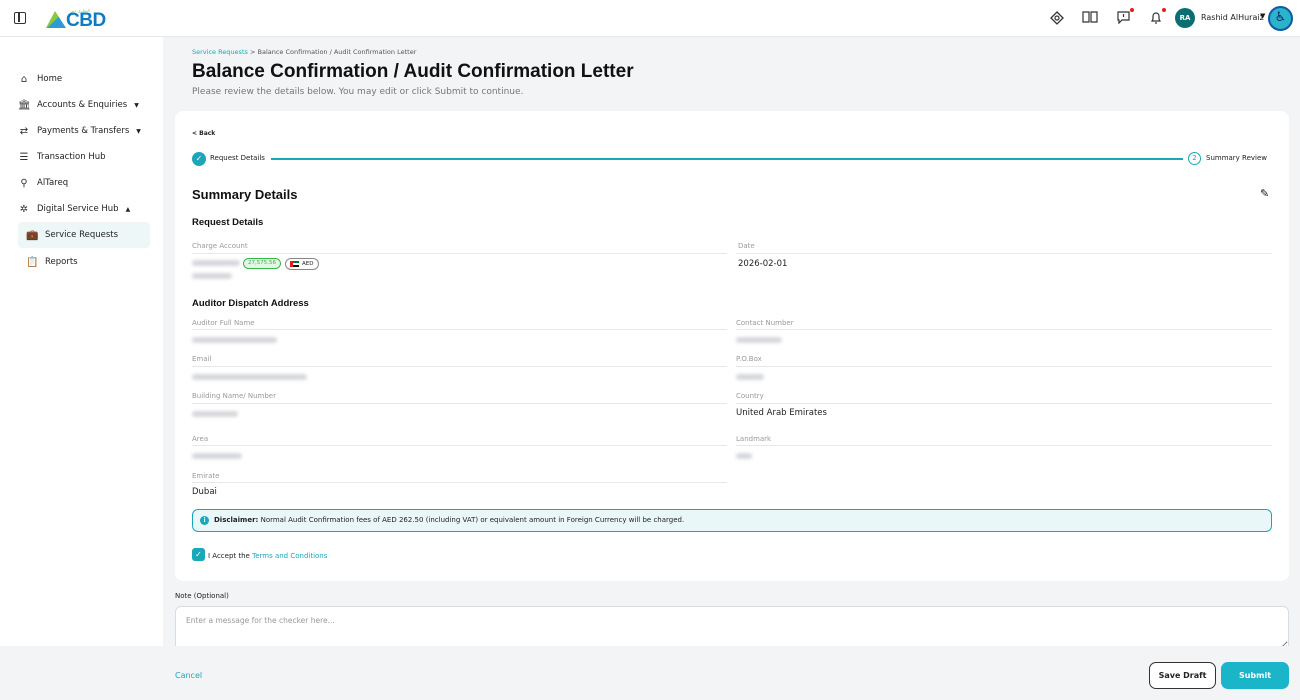  Describe the element at coordinates (24, 79) in the screenshot. I see `home-icon: ⌂` at that location.